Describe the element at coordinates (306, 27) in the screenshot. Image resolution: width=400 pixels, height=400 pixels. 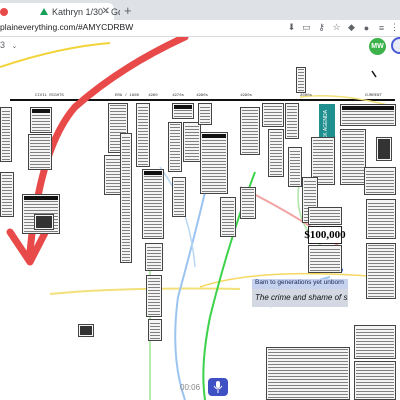
I see `cast-icon: ▭` at that location.